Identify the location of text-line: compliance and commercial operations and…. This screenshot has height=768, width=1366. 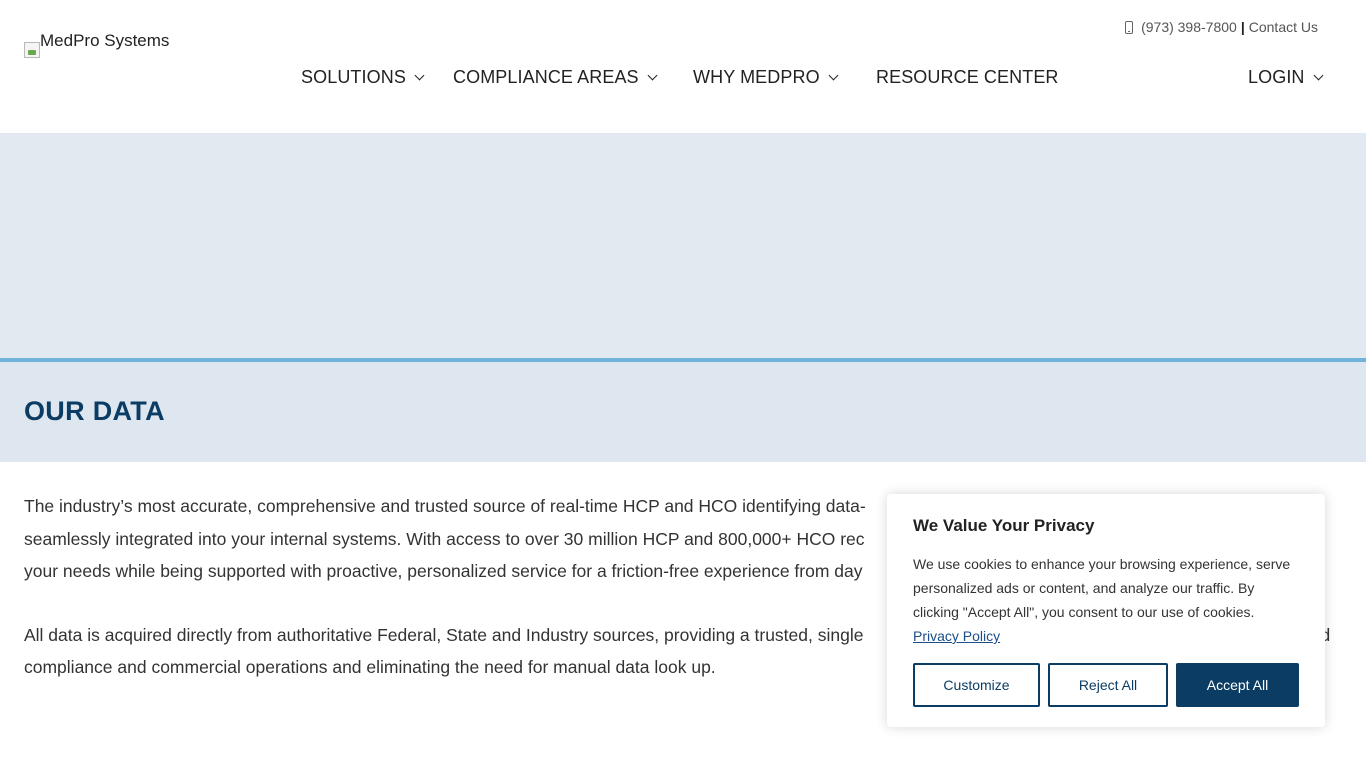
(370, 667).